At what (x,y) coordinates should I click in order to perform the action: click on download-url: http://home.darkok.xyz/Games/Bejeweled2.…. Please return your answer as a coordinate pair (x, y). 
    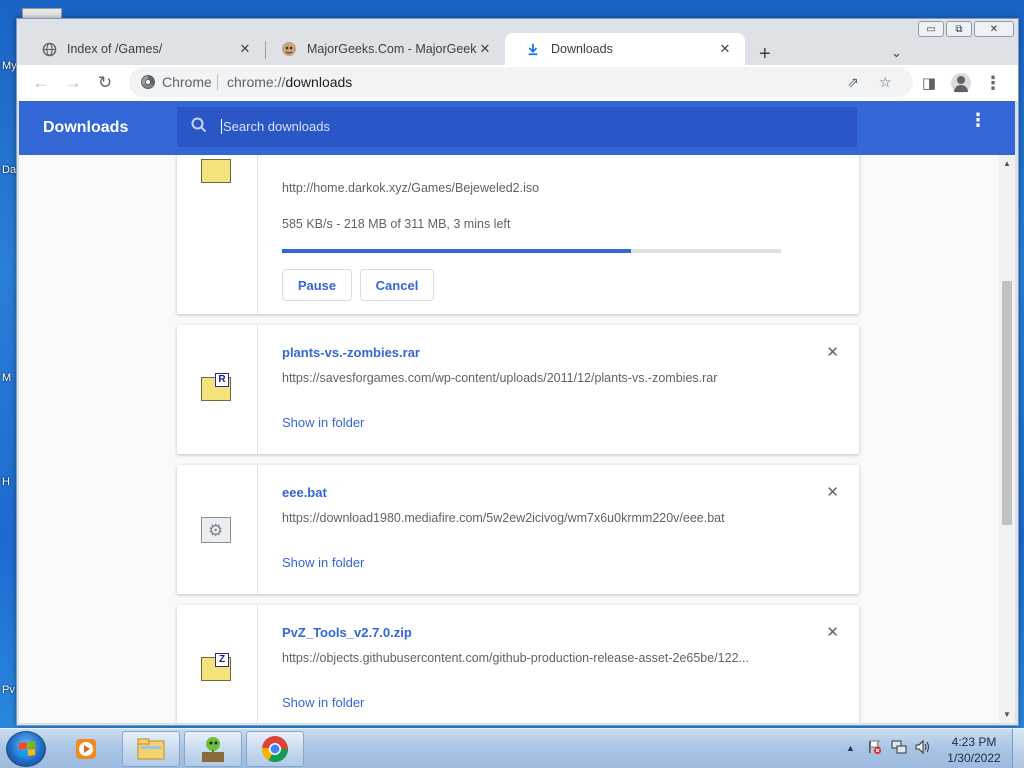
    Looking at the image, I should click on (532, 188).